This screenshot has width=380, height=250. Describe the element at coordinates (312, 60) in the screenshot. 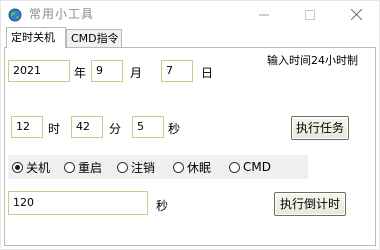

I see `time-format-hint: 输入时间24小时制` at that location.